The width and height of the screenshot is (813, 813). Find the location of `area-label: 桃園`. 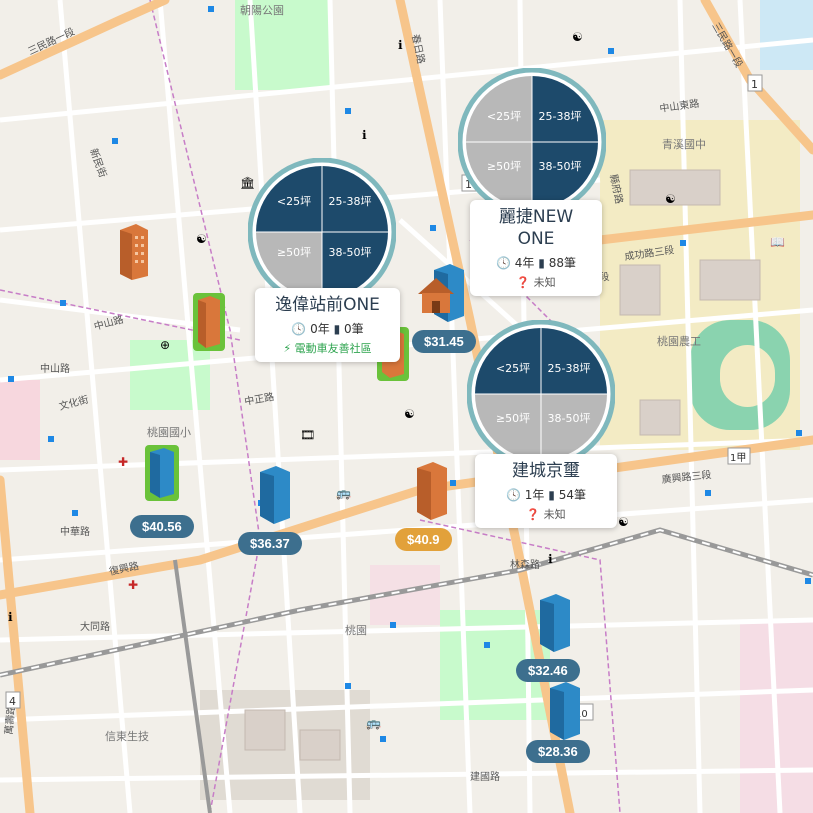

area-label: 桃園 is located at coordinates (356, 630).